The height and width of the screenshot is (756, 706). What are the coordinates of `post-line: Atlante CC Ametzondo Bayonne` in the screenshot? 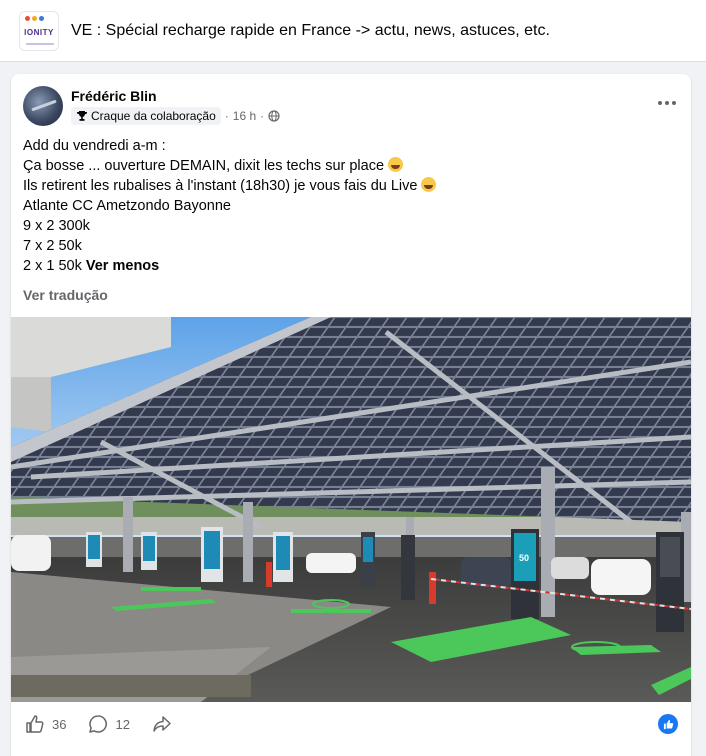 It's located at (127, 206).